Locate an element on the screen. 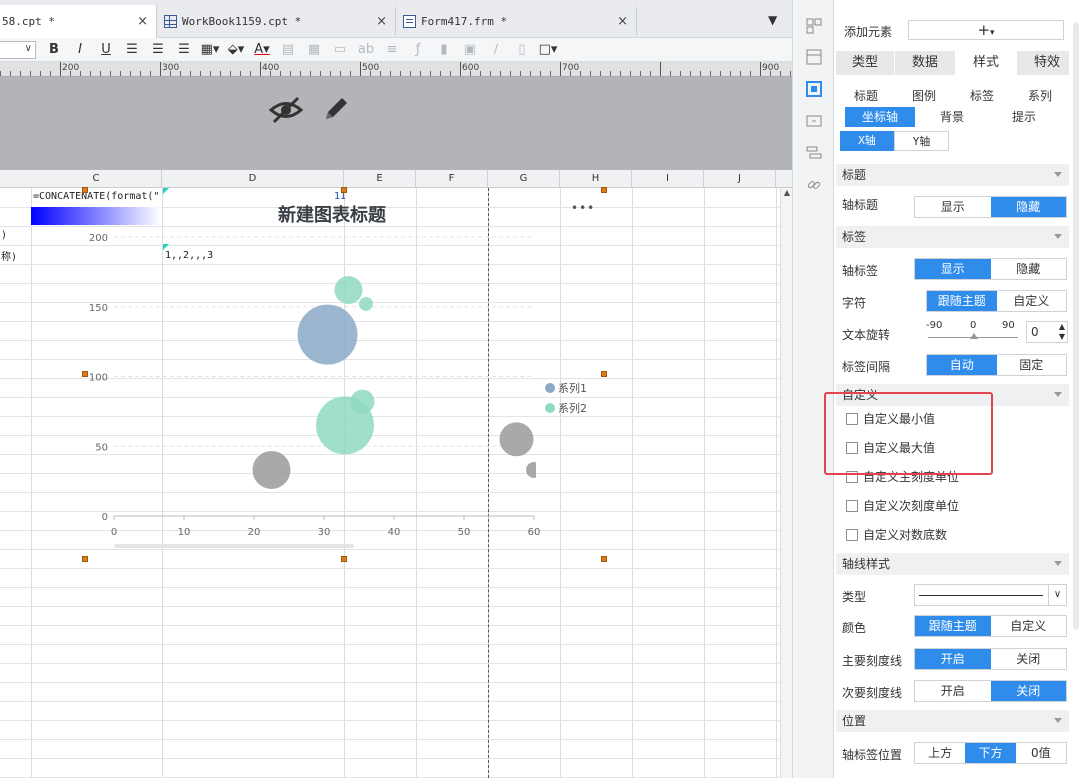 The width and height of the screenshot is (1083, 778). section-position: 位置 is located at coordinates (953, 721).